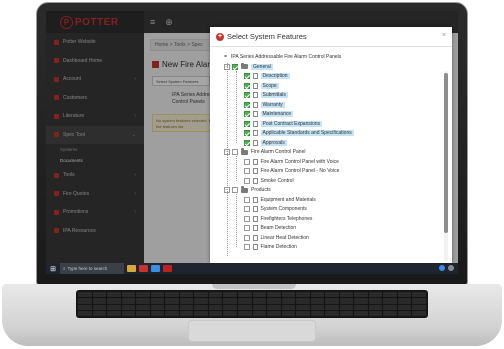  I want to click on tree-item: Post Contract Expansions, so click(283, 124).